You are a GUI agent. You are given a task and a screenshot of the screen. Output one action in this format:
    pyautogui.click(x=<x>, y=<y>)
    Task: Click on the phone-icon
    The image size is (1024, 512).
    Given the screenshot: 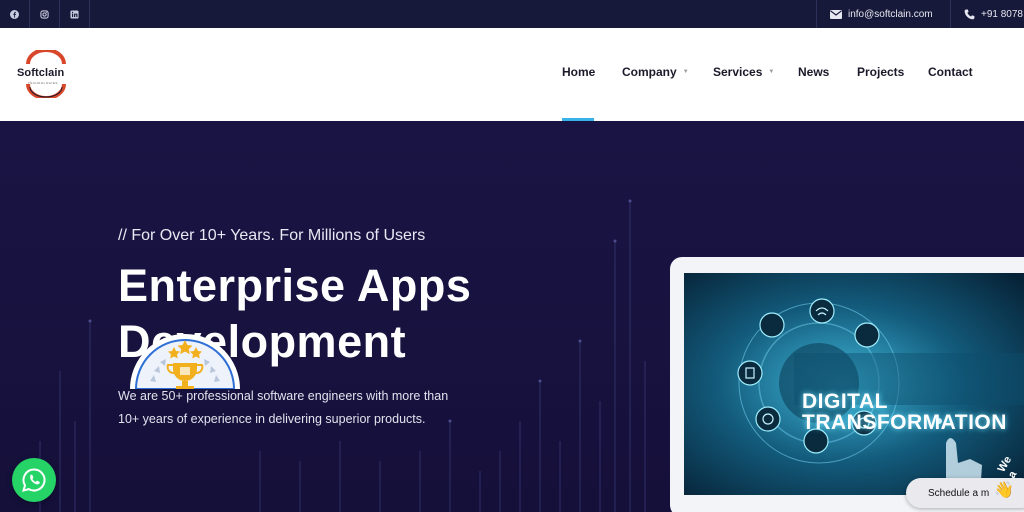 What is the action you would take?
    pyautogui.click(x=969, y=14)
    